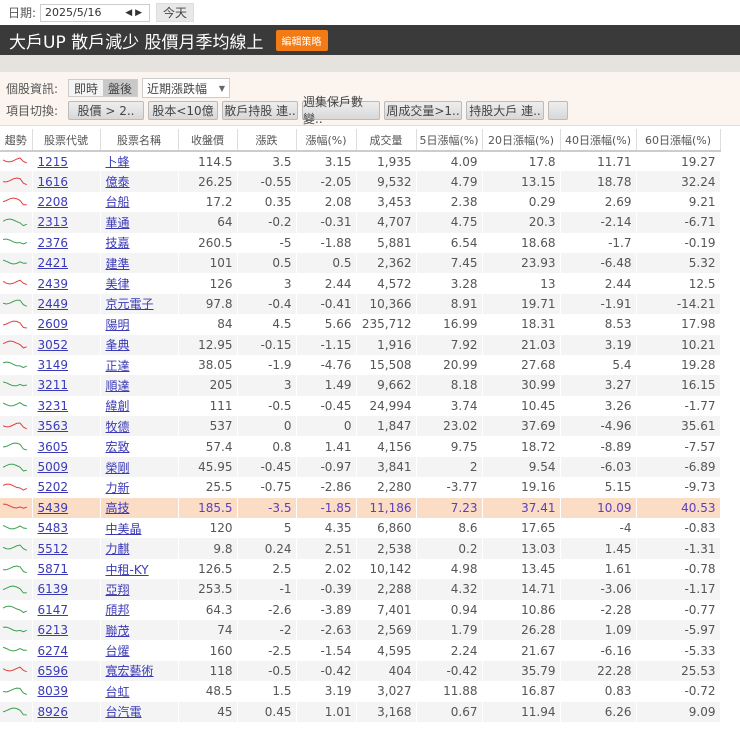 The image size is (740, 734). Describe the element at coordinates (118, 549) in the screenshot. I see `stock-name-link: 力麒` at that location.